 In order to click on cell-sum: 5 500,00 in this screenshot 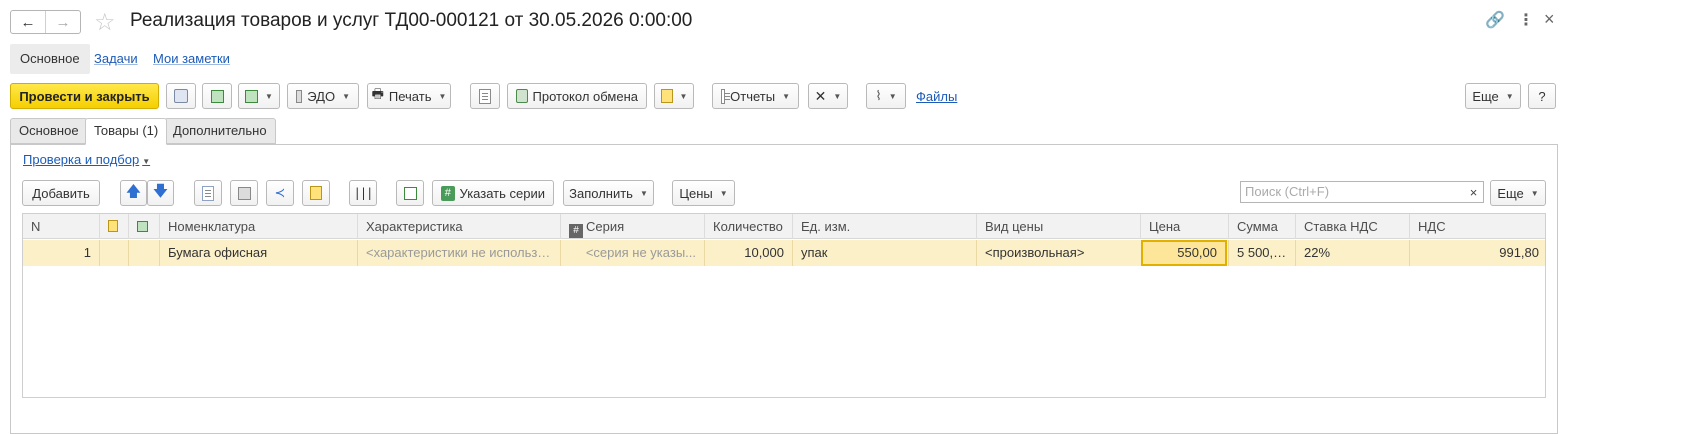, I will do `click(1261, 253)`.